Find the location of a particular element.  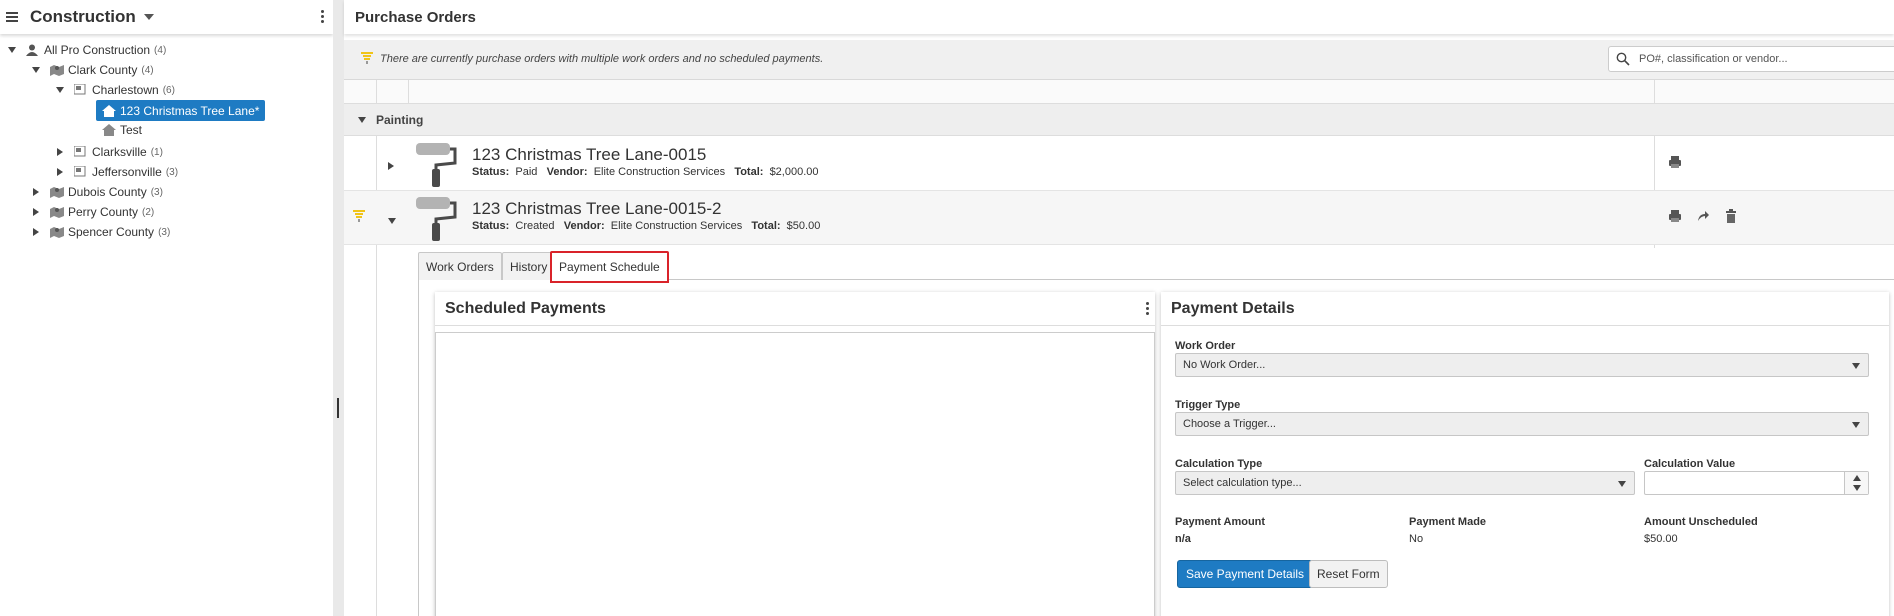

splitter-grip-icon is located at coordinates (338, 408).